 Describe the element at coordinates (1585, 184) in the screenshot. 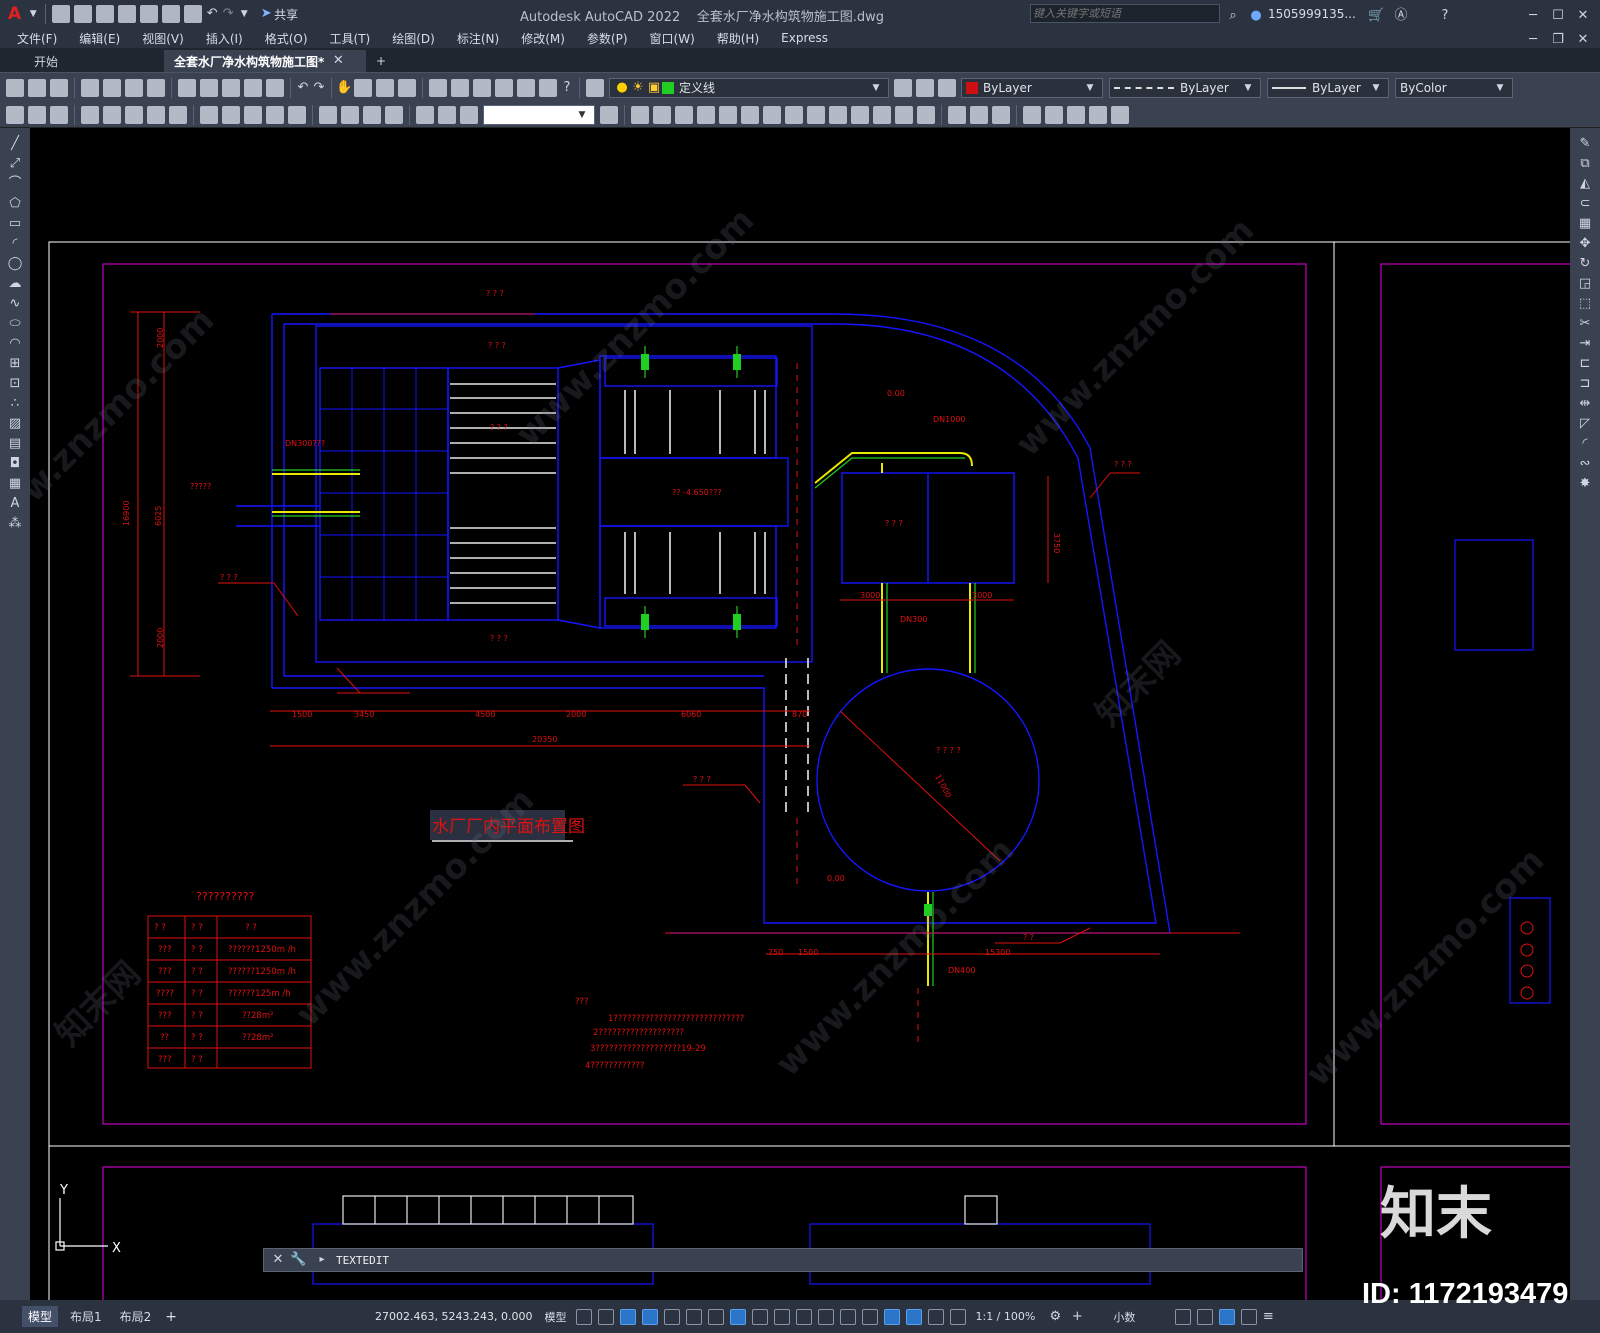

I see `mirror-icon: ◭` at that location.